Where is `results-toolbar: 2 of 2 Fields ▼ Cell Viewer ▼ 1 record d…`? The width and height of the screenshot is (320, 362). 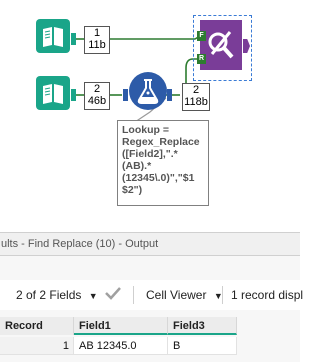
results-toolbar: 2 of 2 Fields ▼ Cell Viewer ▼ 1 record d… is located at coordinates (152, 295).